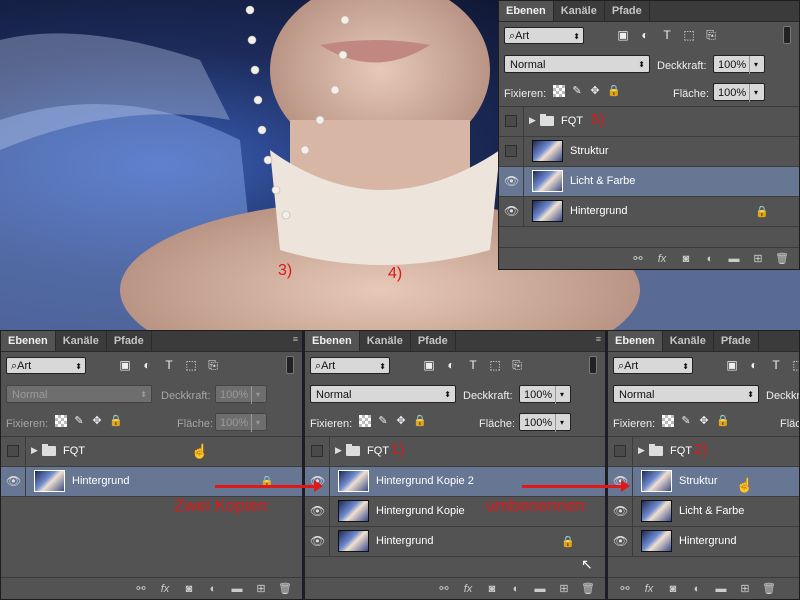 This screenshot has width=800, height=600. What do you see at coordinates (703, 512) in the screenshot?
I see `layer-row: 👁 Licht & Farbe` at bounding box center [703, 512].